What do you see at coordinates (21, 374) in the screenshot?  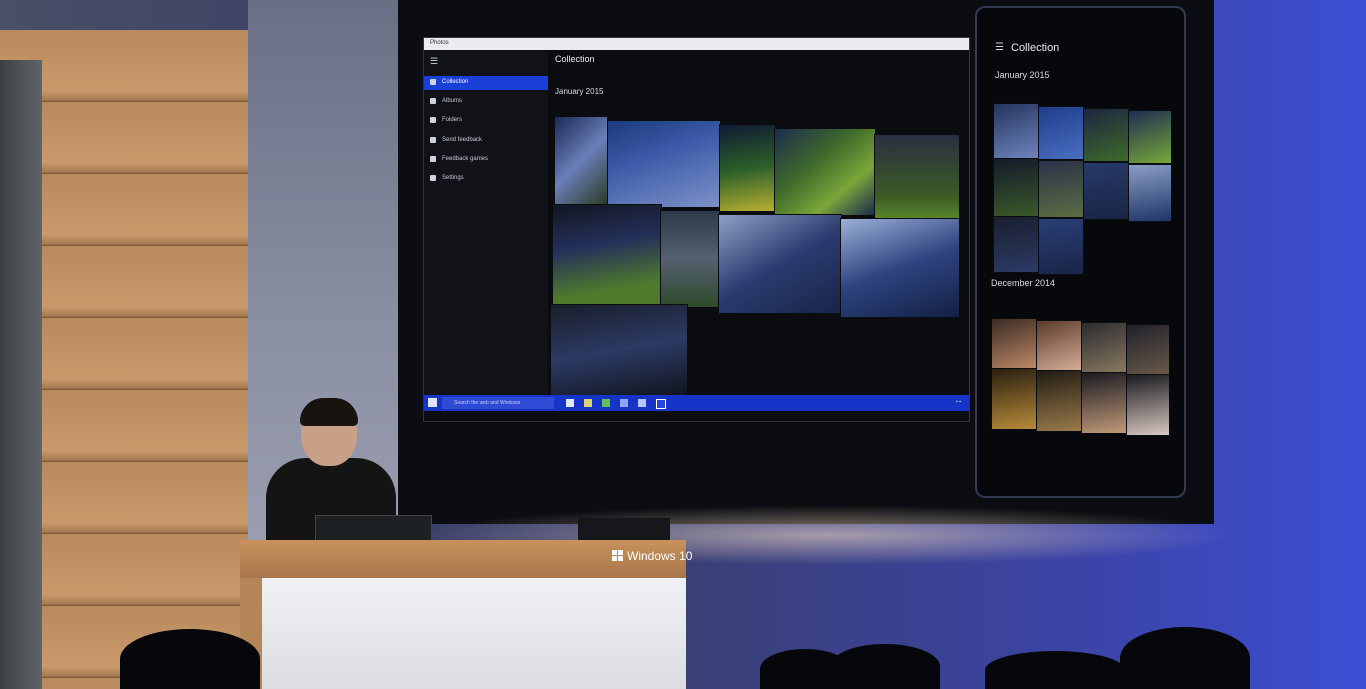 I see `stone-pillar` at bounding box center [21, 374].